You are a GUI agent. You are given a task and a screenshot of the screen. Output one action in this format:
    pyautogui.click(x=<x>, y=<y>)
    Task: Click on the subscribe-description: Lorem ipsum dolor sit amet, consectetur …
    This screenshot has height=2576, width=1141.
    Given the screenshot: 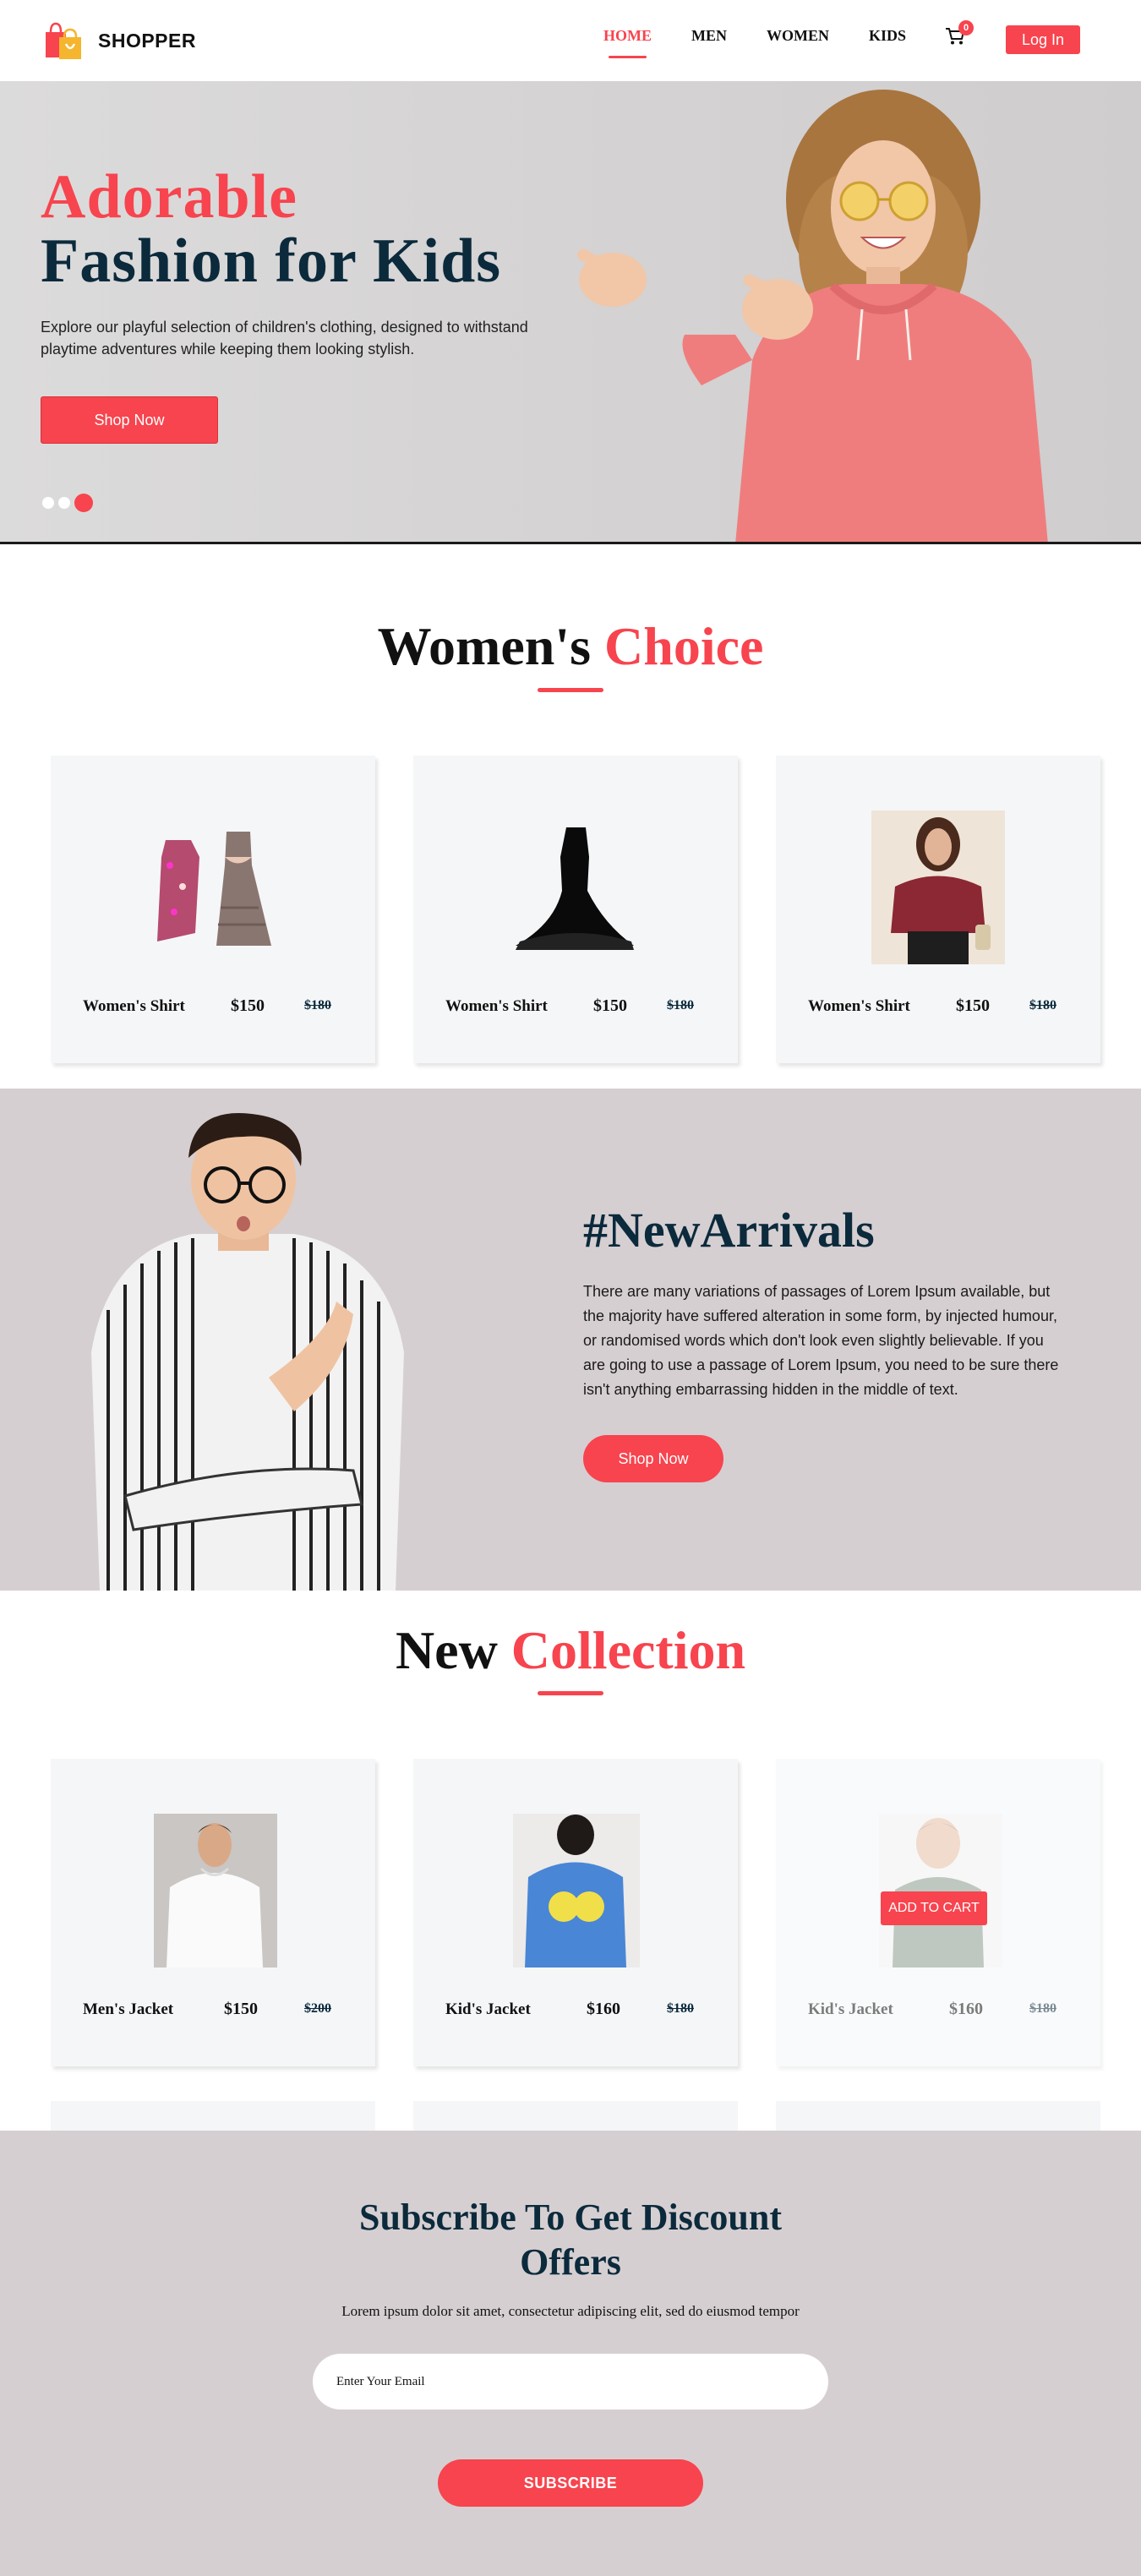 What is the action you would take?
    pyautogui.click(x=570, y=2311)
    